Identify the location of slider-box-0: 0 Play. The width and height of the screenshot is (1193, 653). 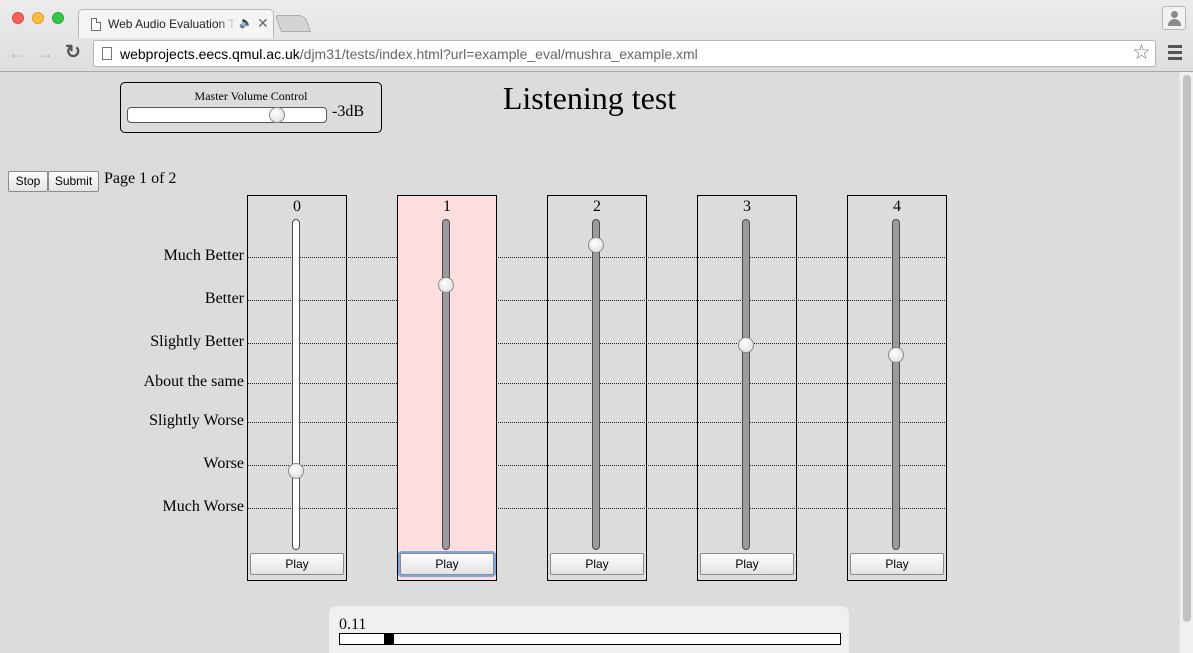
(297, 388).